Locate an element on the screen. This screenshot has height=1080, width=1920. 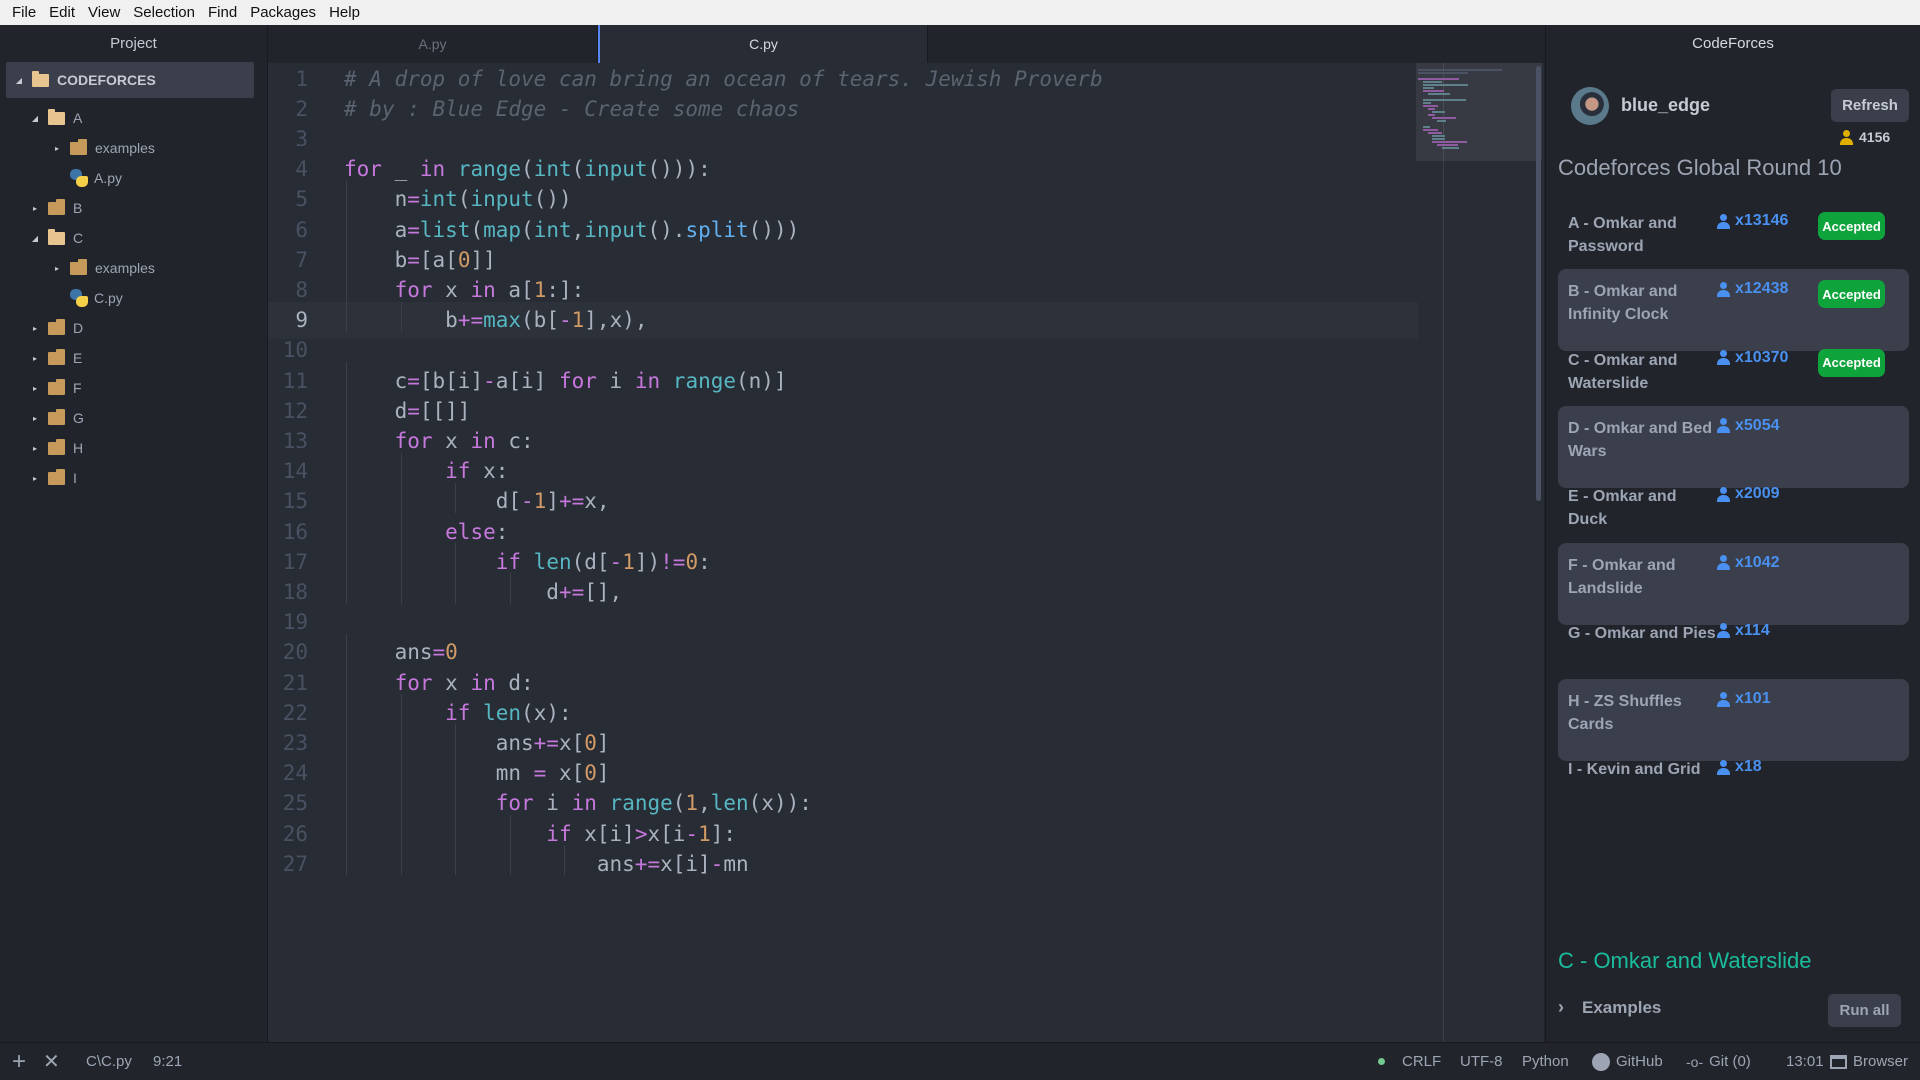
chevron-right-icon: › is located at coordinates (1561, 1007).